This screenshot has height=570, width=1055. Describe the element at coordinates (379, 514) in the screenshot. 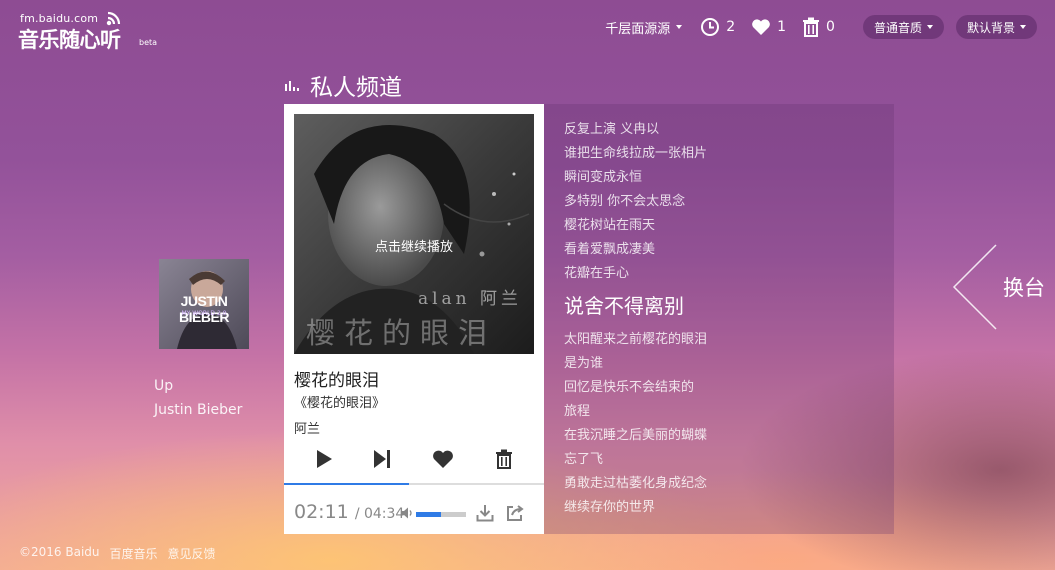

I see `total-time: / 04:34` at that location.